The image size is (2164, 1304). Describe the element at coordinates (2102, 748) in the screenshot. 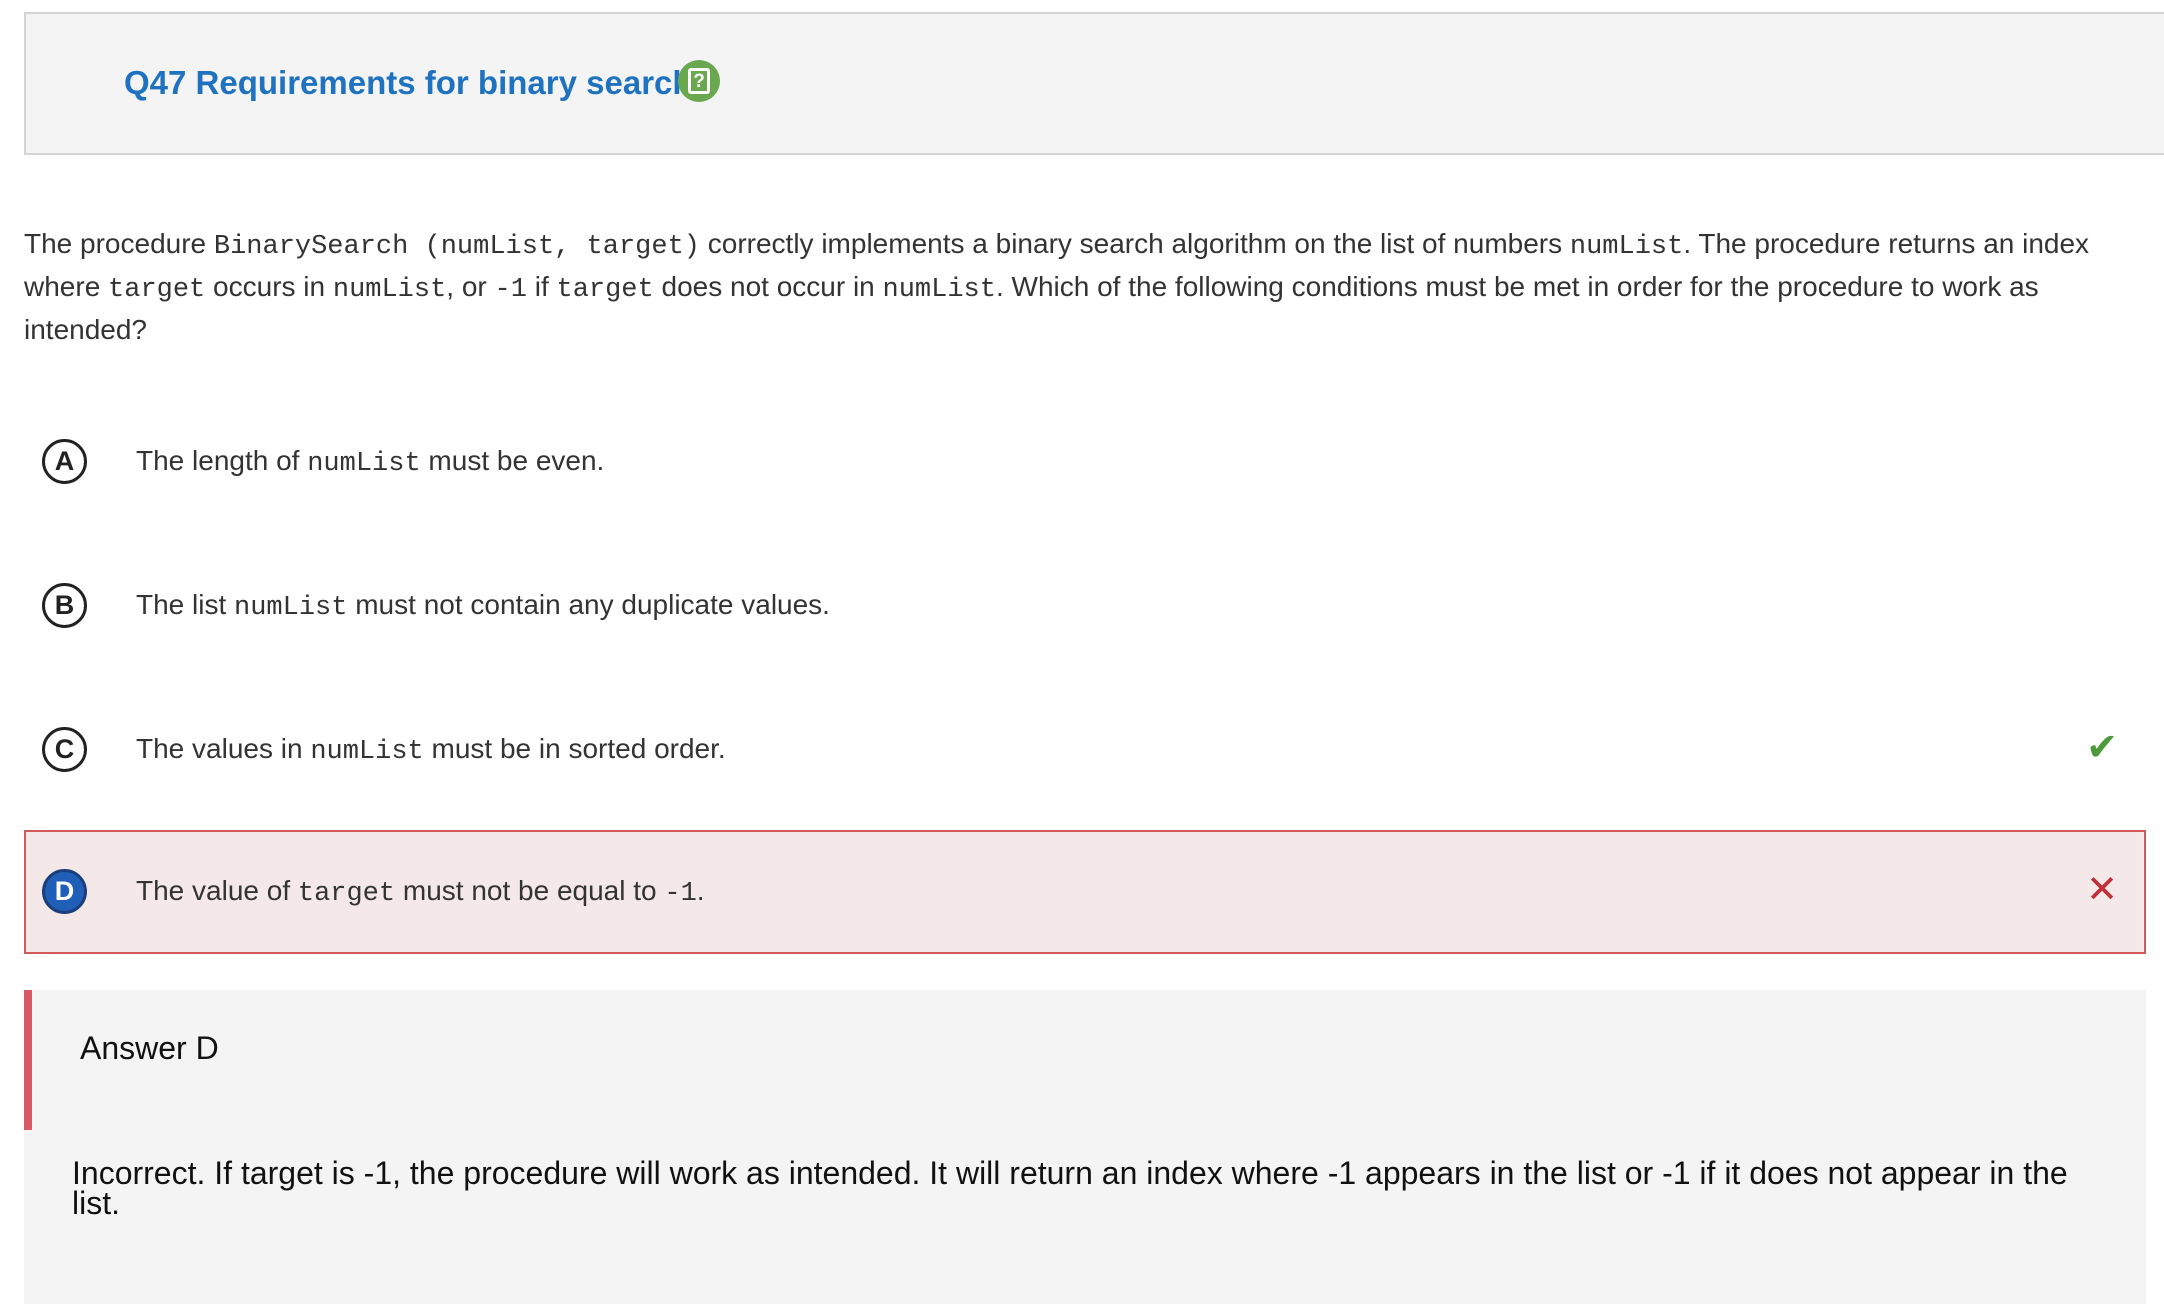

I see `correct-check-icon: ✔` at that location.